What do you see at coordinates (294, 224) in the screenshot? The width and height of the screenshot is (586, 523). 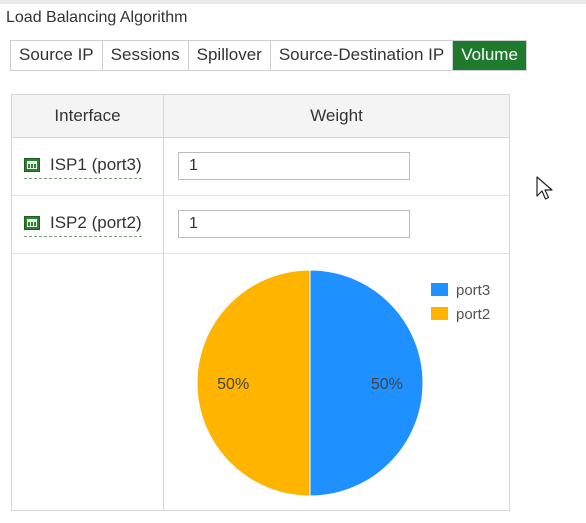 I see `weight-input-port2` at bounding box center [294, 224].